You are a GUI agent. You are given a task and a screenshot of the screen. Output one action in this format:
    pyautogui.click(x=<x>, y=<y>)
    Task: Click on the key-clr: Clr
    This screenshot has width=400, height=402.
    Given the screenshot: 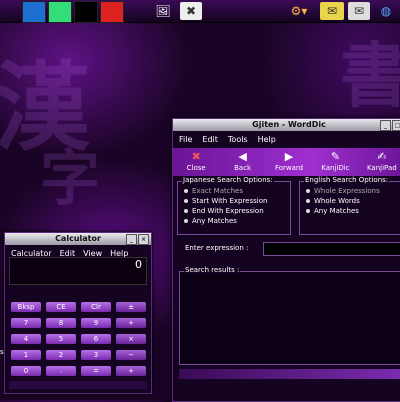 What is the action you would take?
    pyautogui.click(x=96, y=307)
    